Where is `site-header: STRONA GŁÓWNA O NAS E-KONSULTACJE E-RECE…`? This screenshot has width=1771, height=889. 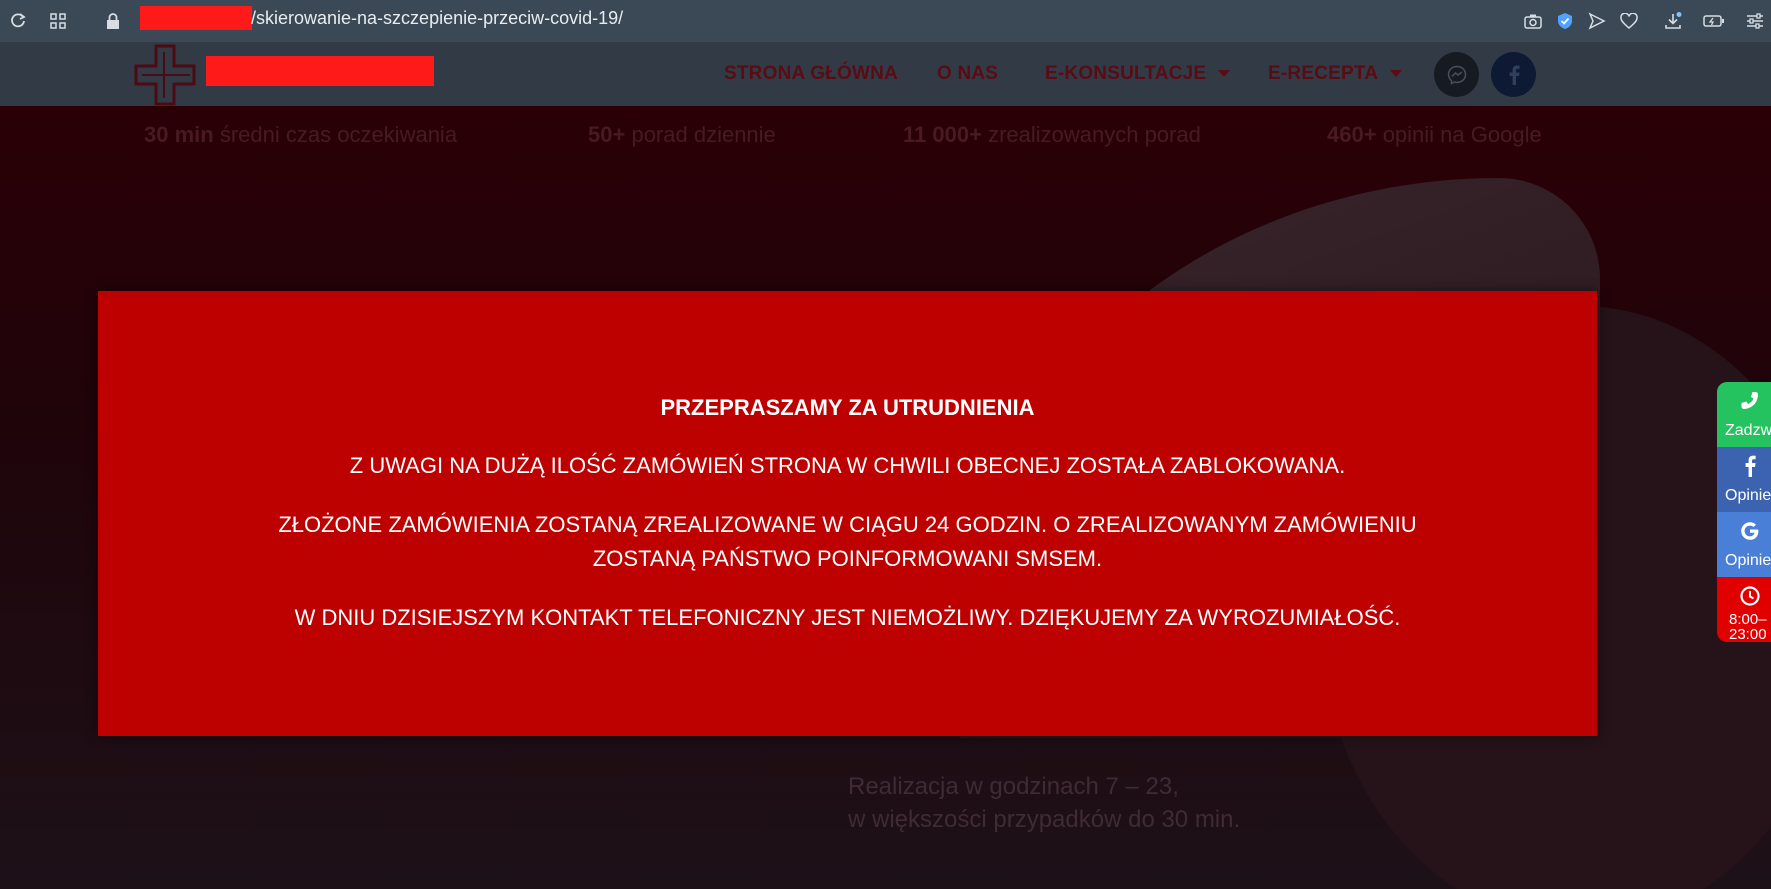 site-header: STRONA GŁÓWNA O NAS E-KONSULTACJE E-RECE… is located at coordinates (885, 74).